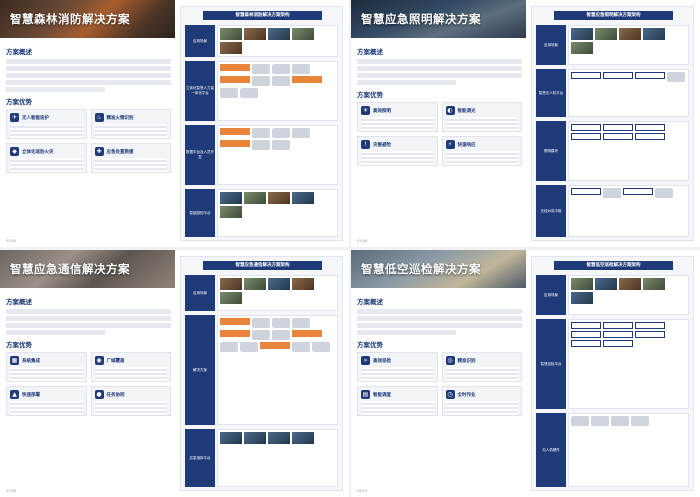 Image resolution: width=700 pixels, height=497 pixels. I want to click on dimmer-icon: ◐, so click(450, 110).